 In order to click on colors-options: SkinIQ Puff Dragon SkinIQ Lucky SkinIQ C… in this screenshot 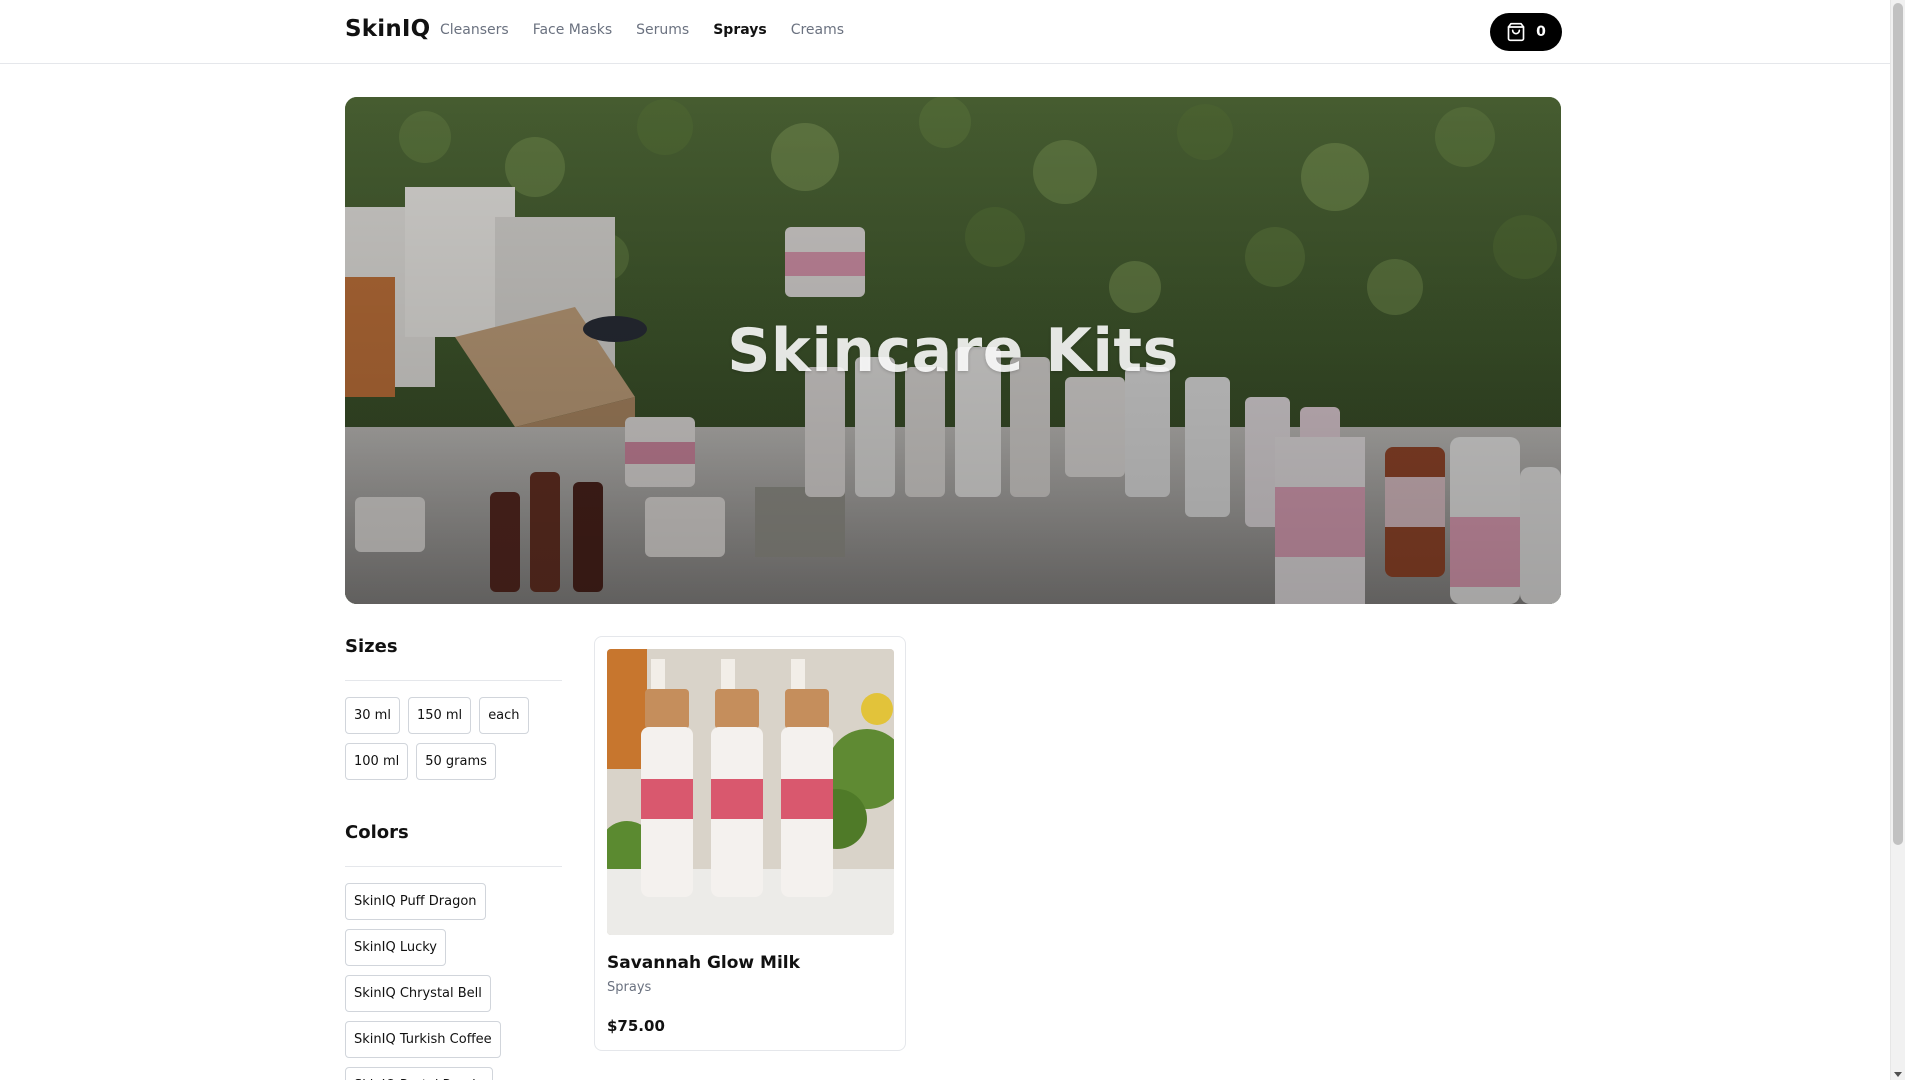, I will do `click(453, 981)`.